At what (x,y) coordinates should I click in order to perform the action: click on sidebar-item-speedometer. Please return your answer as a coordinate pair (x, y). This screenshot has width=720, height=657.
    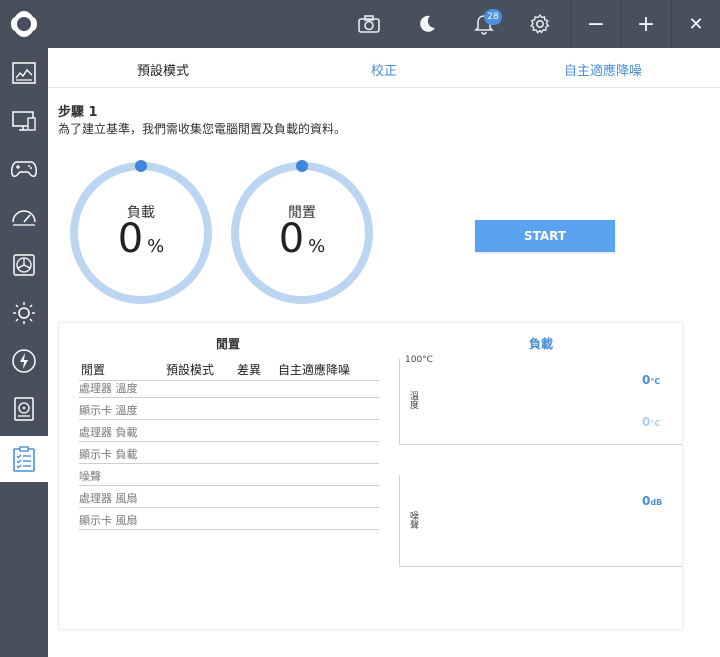
    Looking at the image, I should click on (24, 217).